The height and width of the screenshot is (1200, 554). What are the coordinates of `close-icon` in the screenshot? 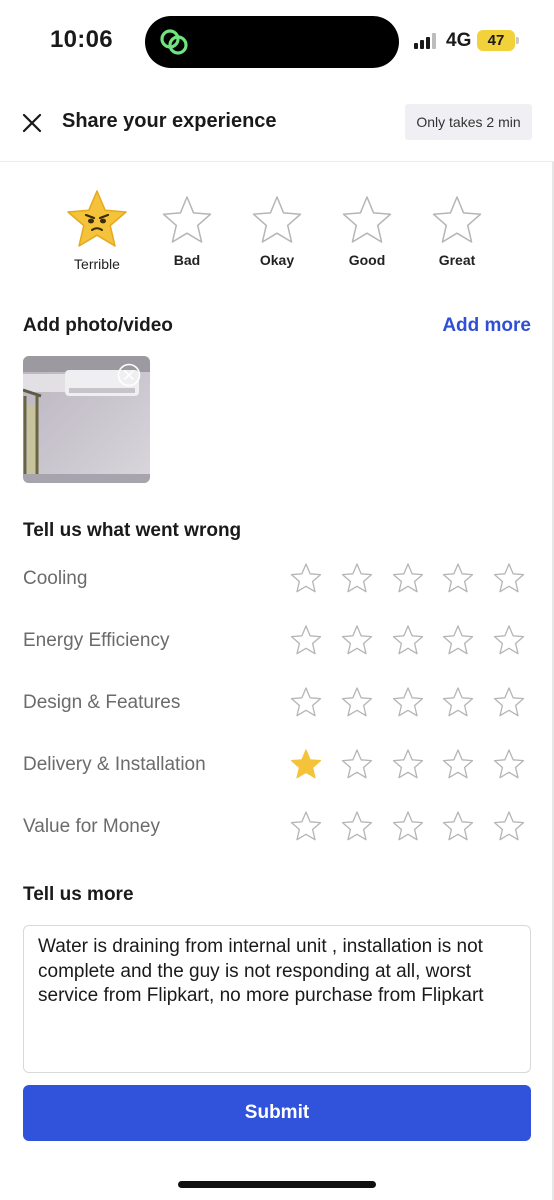 It's located at (32, 123).